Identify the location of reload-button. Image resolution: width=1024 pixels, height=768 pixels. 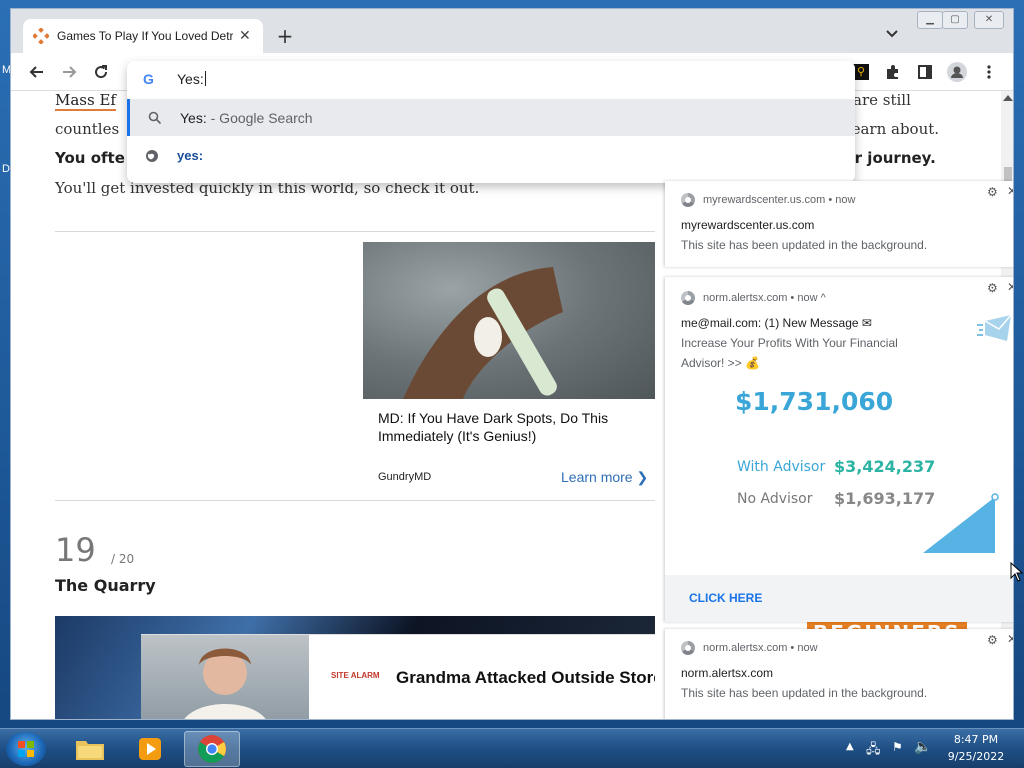
(101, 72).